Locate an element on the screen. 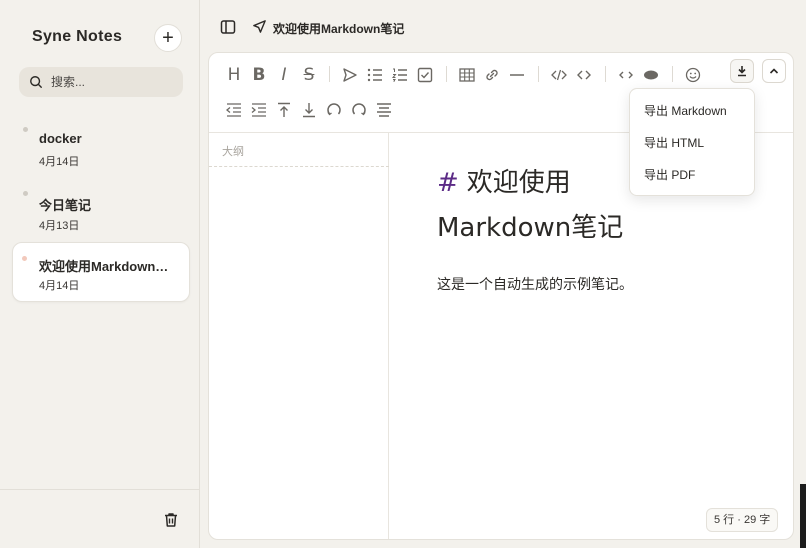 The height and width of the screenshot is (548, 806). note-title: 今日笔记 is located at coordinates (65, 205).